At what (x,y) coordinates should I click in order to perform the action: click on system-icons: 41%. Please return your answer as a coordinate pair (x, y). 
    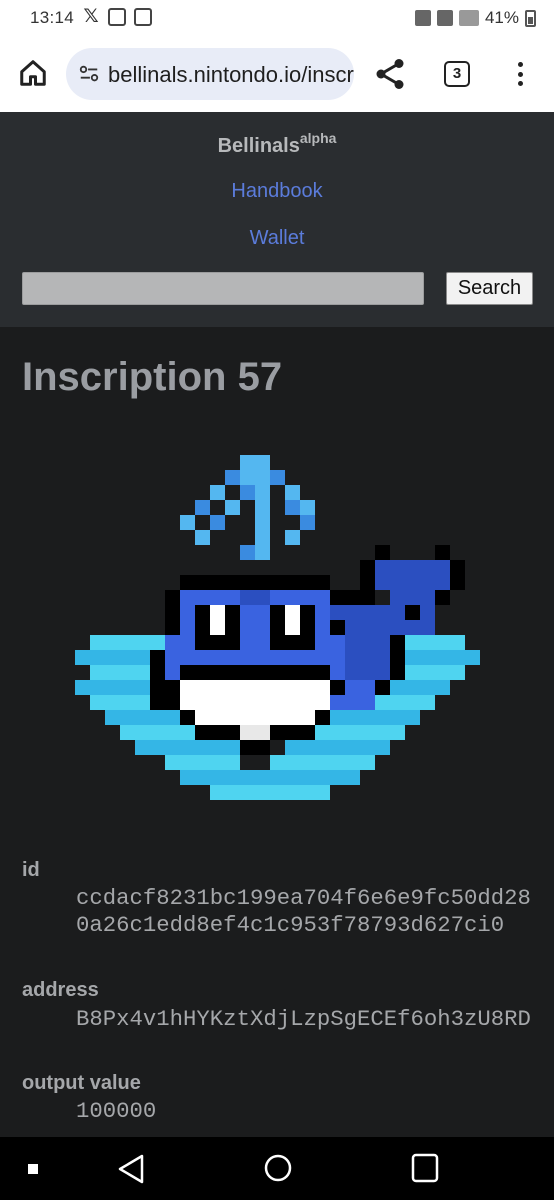
    Looking at the image, I should click on (475, 18).